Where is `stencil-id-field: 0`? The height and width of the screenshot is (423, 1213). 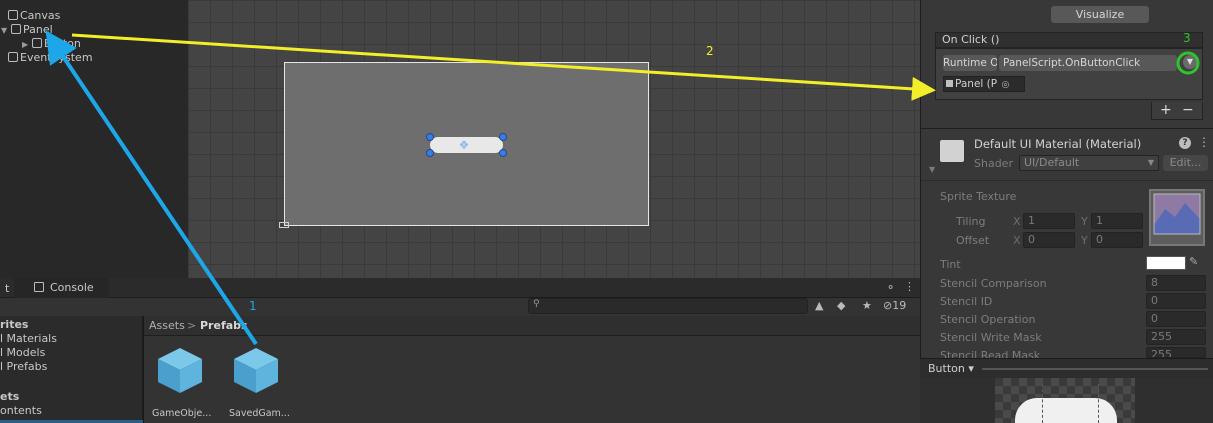 stencil-id-field: 0 is located at coordinates (1176, 301).